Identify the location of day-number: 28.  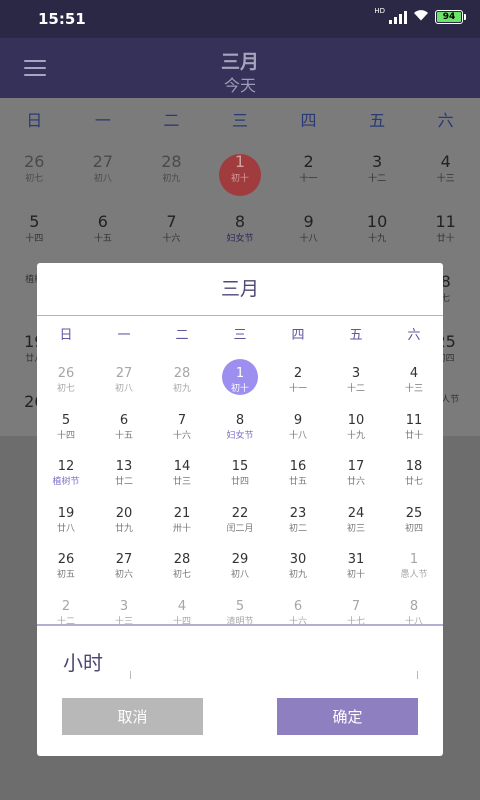
(182, 559).